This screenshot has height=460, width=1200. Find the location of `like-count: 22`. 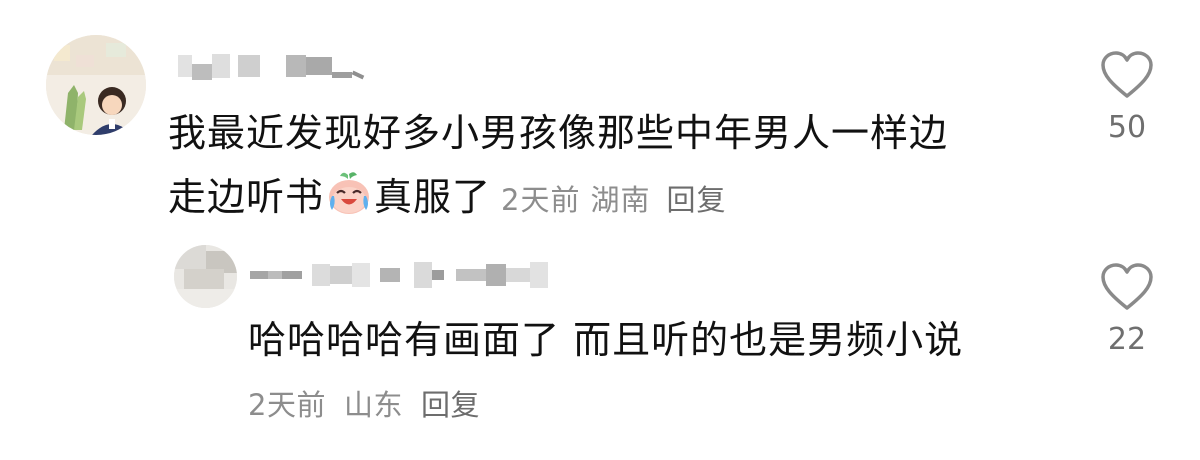

like-count: 22 is located at coordinates (1127, 339).